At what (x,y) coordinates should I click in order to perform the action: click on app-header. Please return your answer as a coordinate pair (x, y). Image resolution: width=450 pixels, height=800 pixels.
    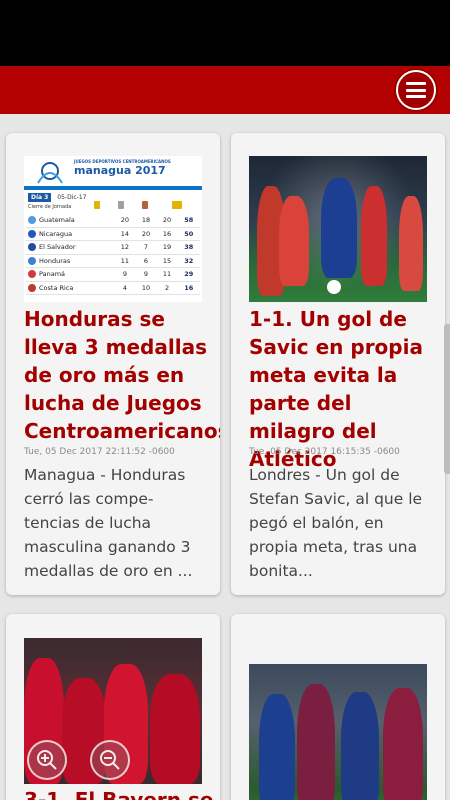
    Looking at the image, I should click on (225, 90).